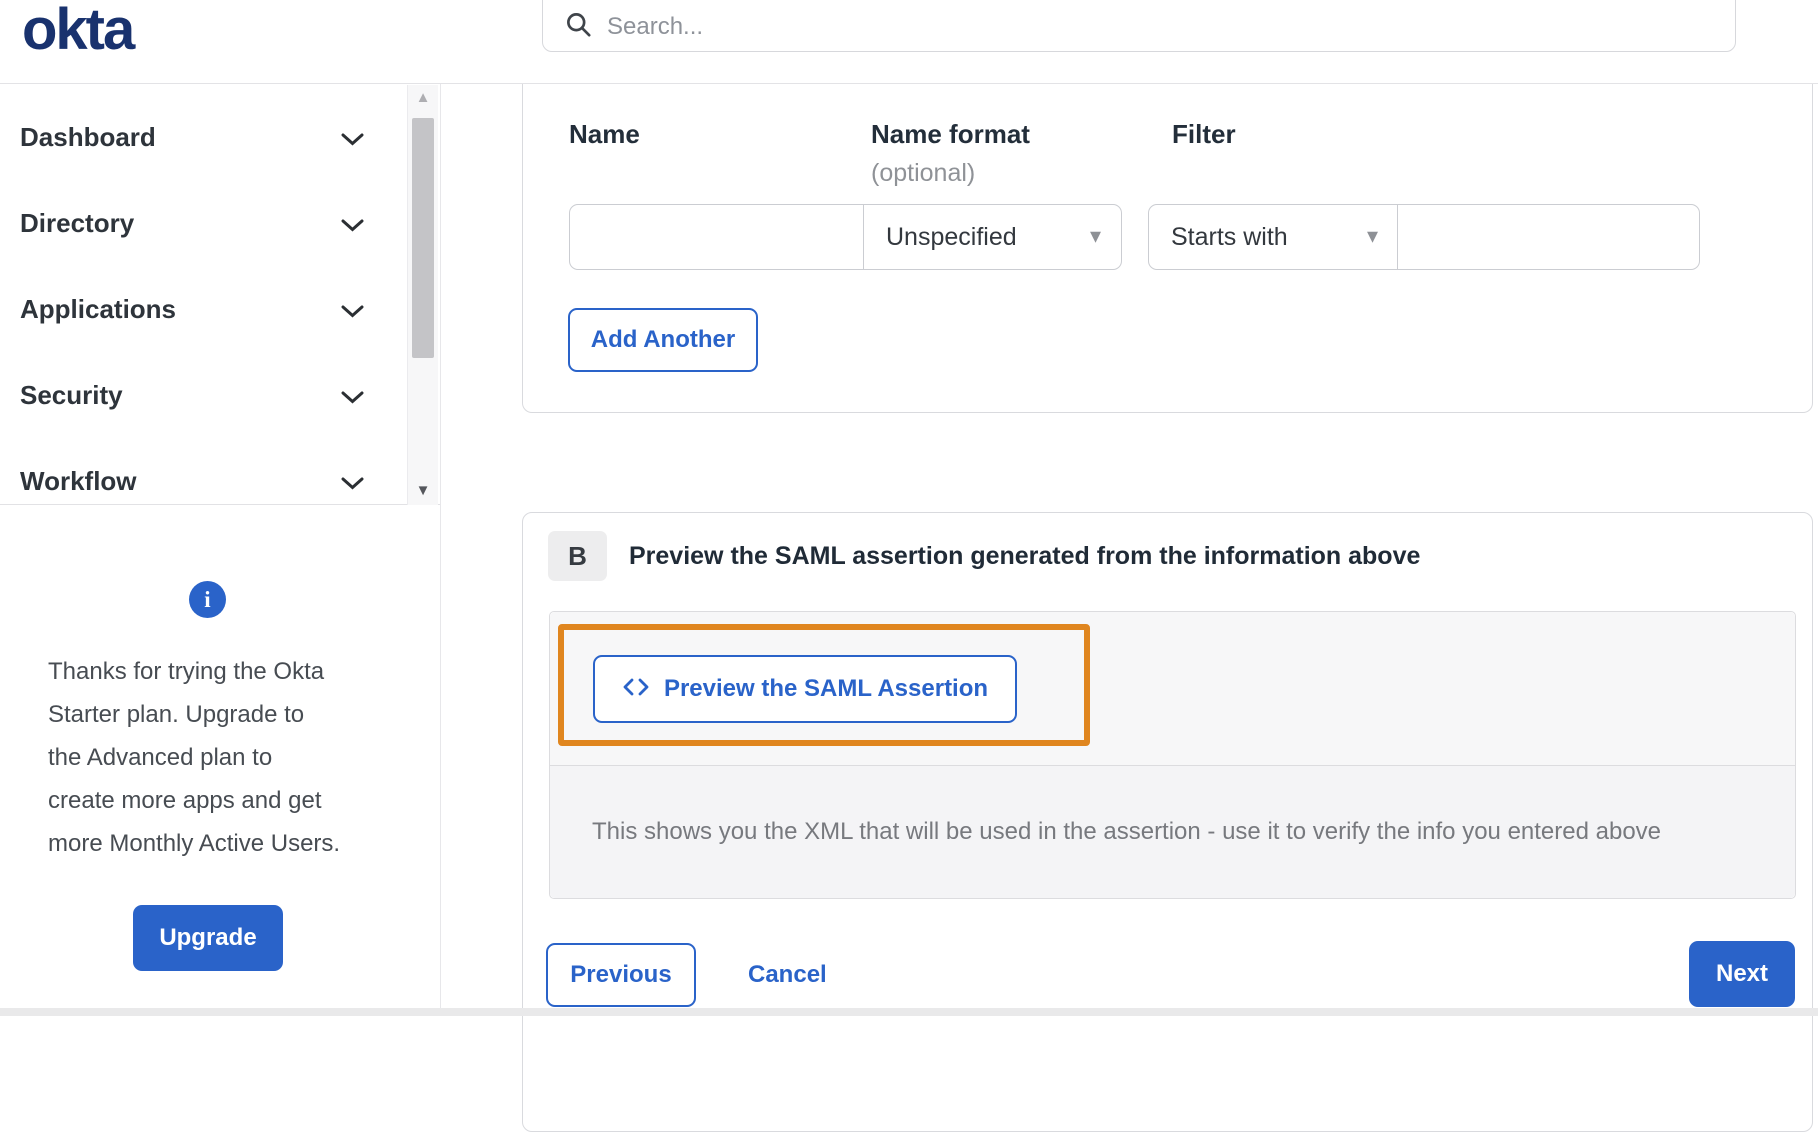  I want to click on global-search, so click(1139, 26).